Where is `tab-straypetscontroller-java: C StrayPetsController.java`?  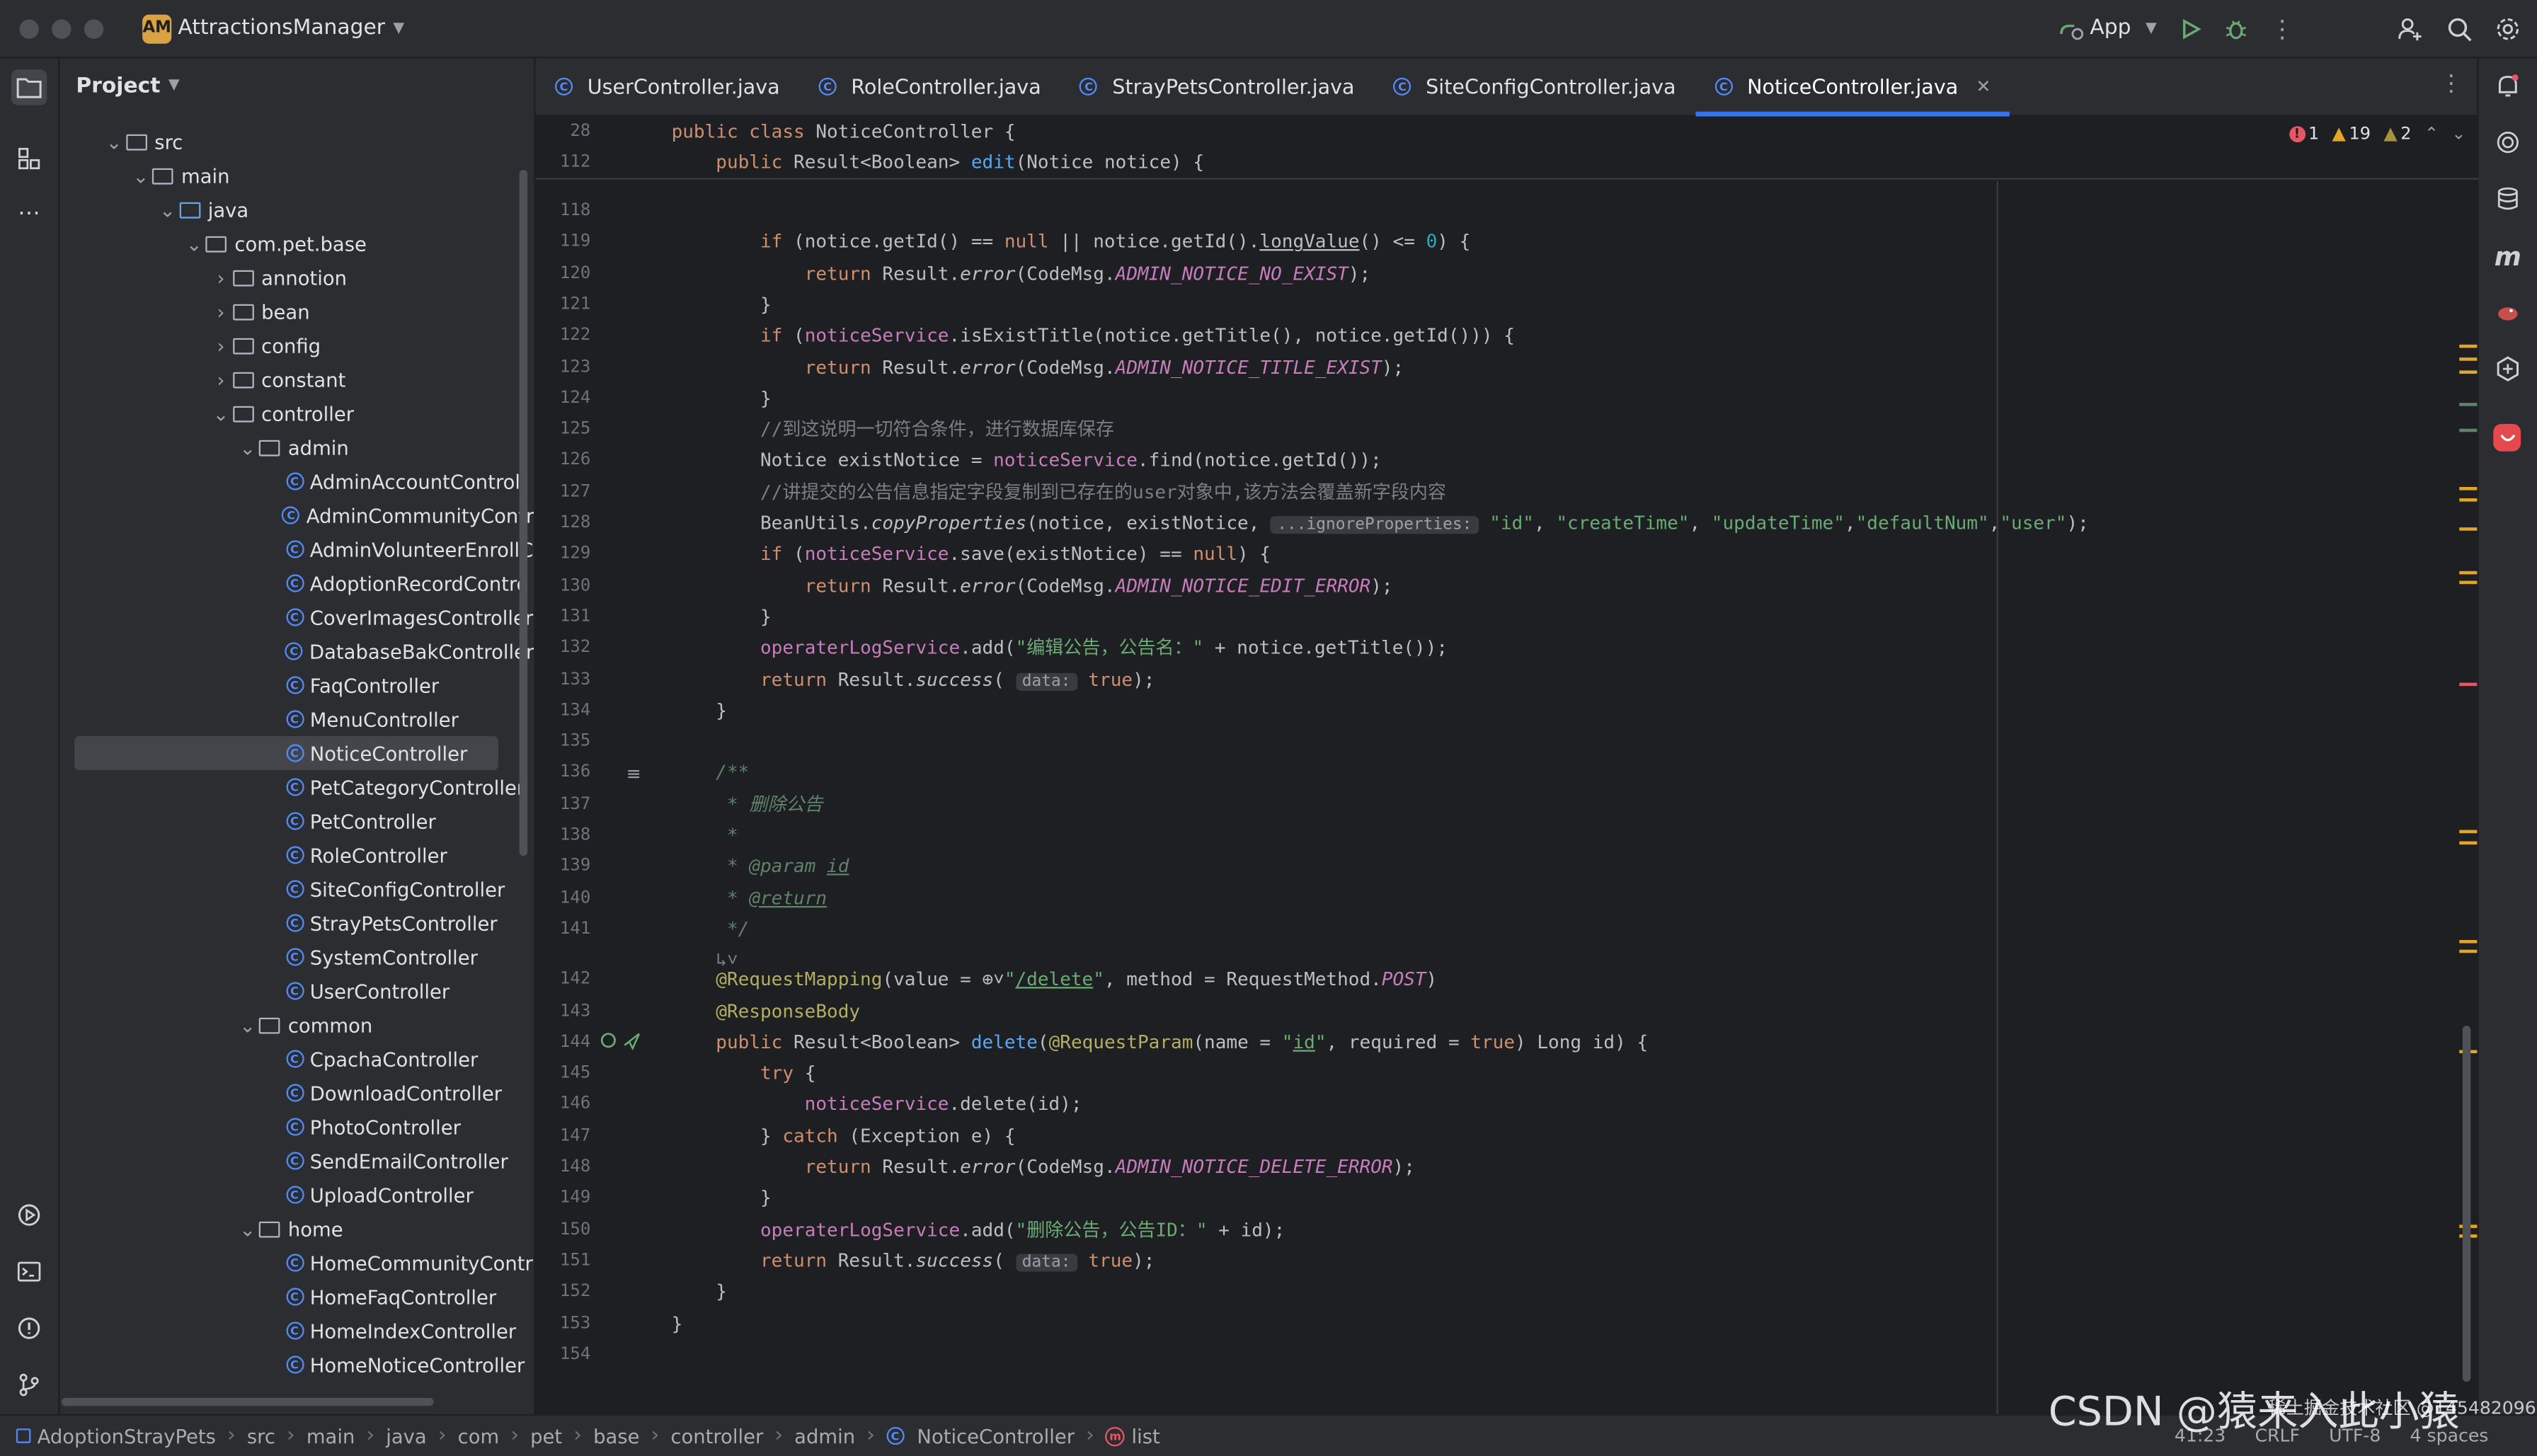 tab-straypetscontroller-java: C StrayPetsController.java is located at coordinates (1217, 86).